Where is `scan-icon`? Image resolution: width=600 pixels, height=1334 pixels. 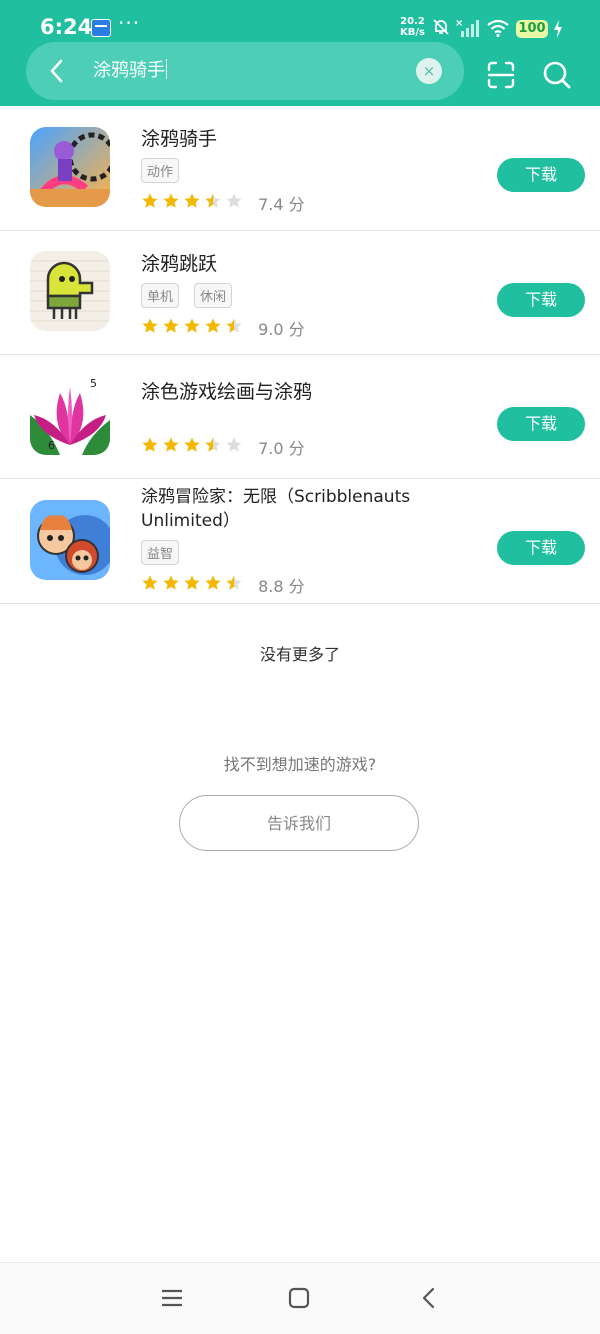
scan-icon is located at coordinates (501, 75).